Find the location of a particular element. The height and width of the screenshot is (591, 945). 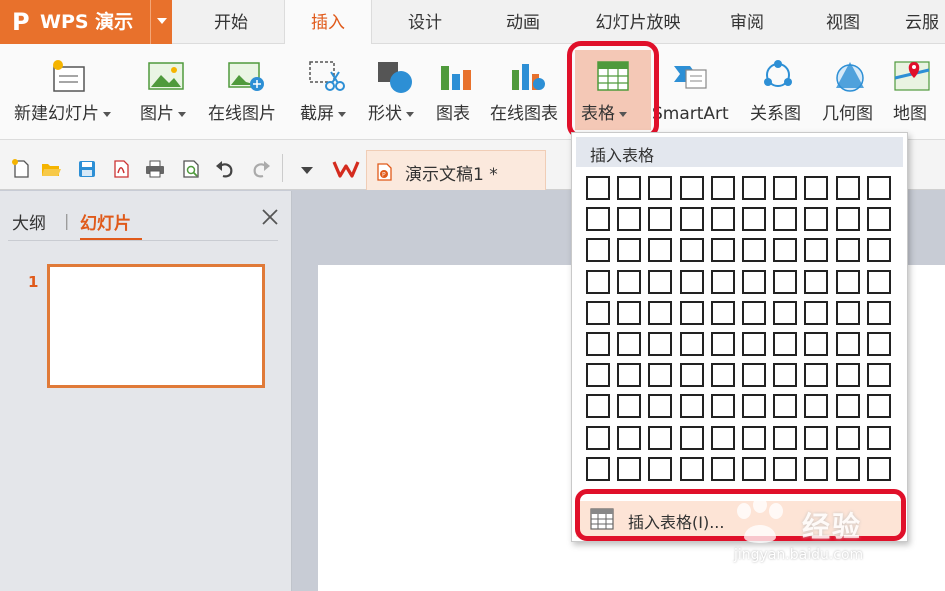

online-chart-button: 在线图表 is located at coordinates (528, 92).